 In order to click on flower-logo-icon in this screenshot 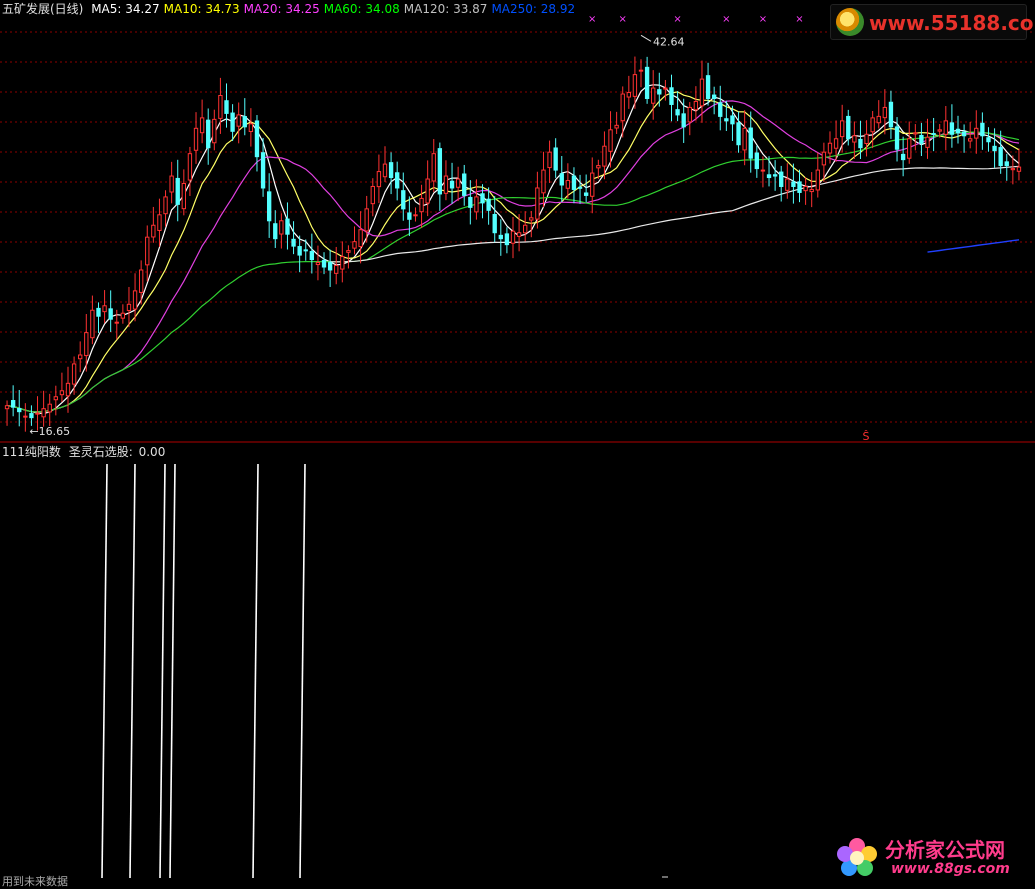, I will do `click(857, 857)`.